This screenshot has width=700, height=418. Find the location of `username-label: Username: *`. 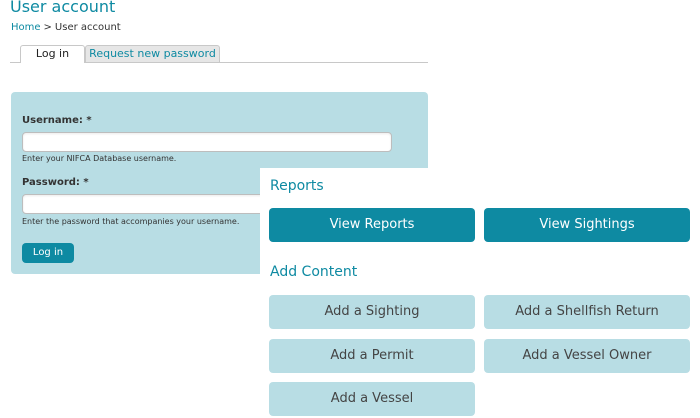

username-label: Username: * is located at coordinates (57, 121).